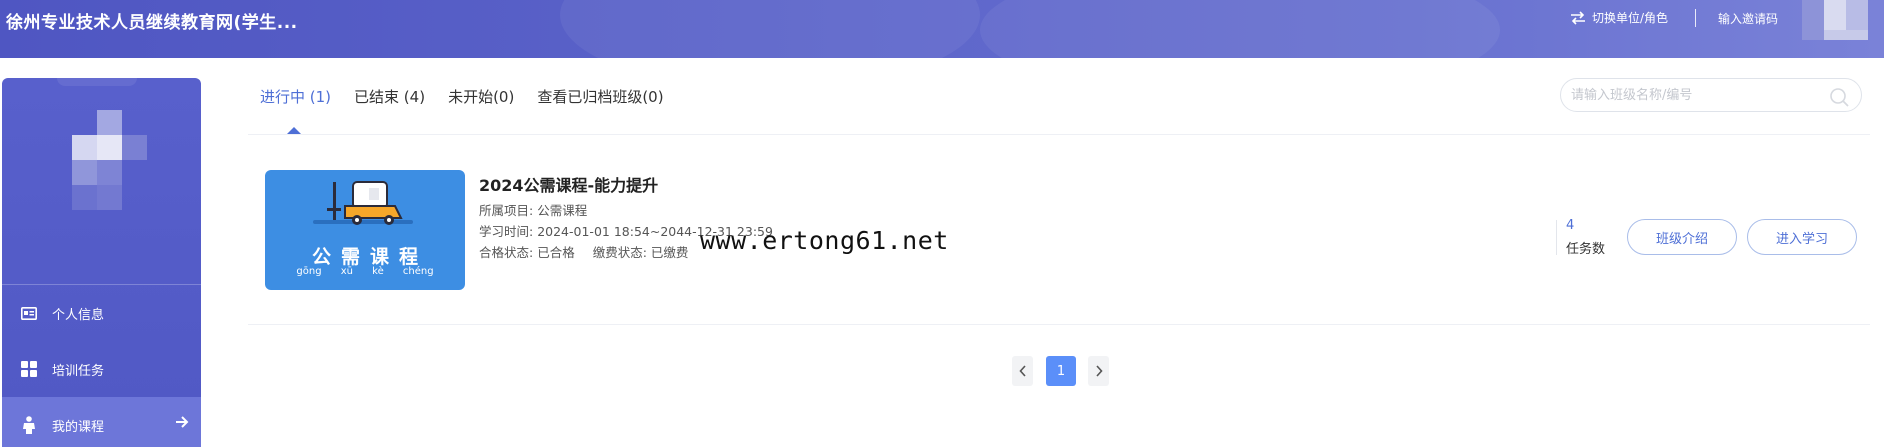 The image size is (1884, 447). What do you see at coordinates (101, 262) in the screenshot?
I see `sidebar: 个人信息 培训任务 我的课程` at bounding box center [101, 262].